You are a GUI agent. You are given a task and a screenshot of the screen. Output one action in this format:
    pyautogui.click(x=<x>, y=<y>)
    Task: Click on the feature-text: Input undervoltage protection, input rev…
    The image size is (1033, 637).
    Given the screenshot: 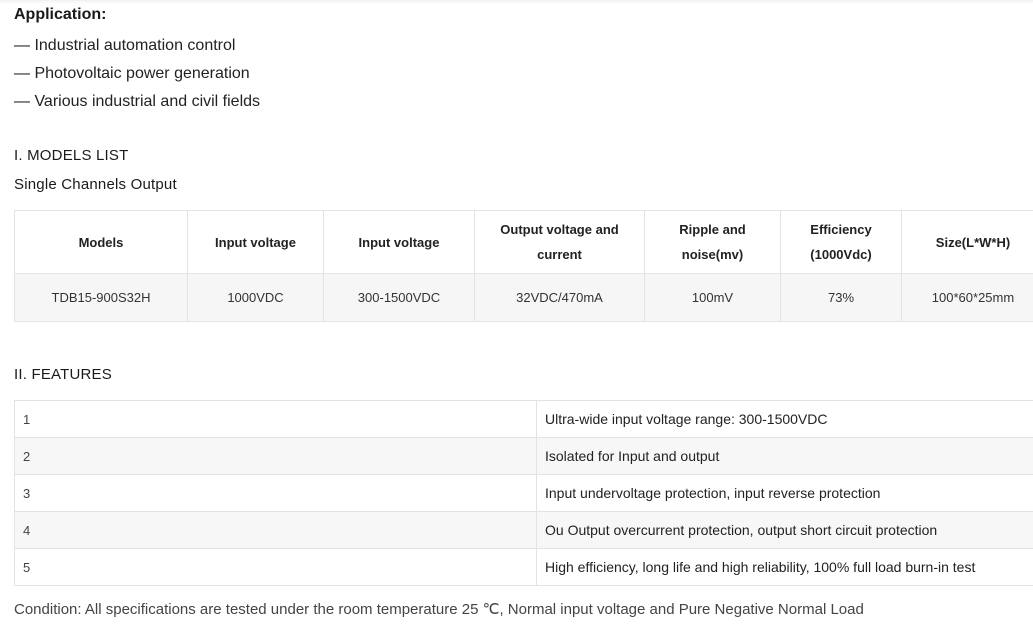 What is the action you would take?
    pyautogui.click(x=784, y=493)
    